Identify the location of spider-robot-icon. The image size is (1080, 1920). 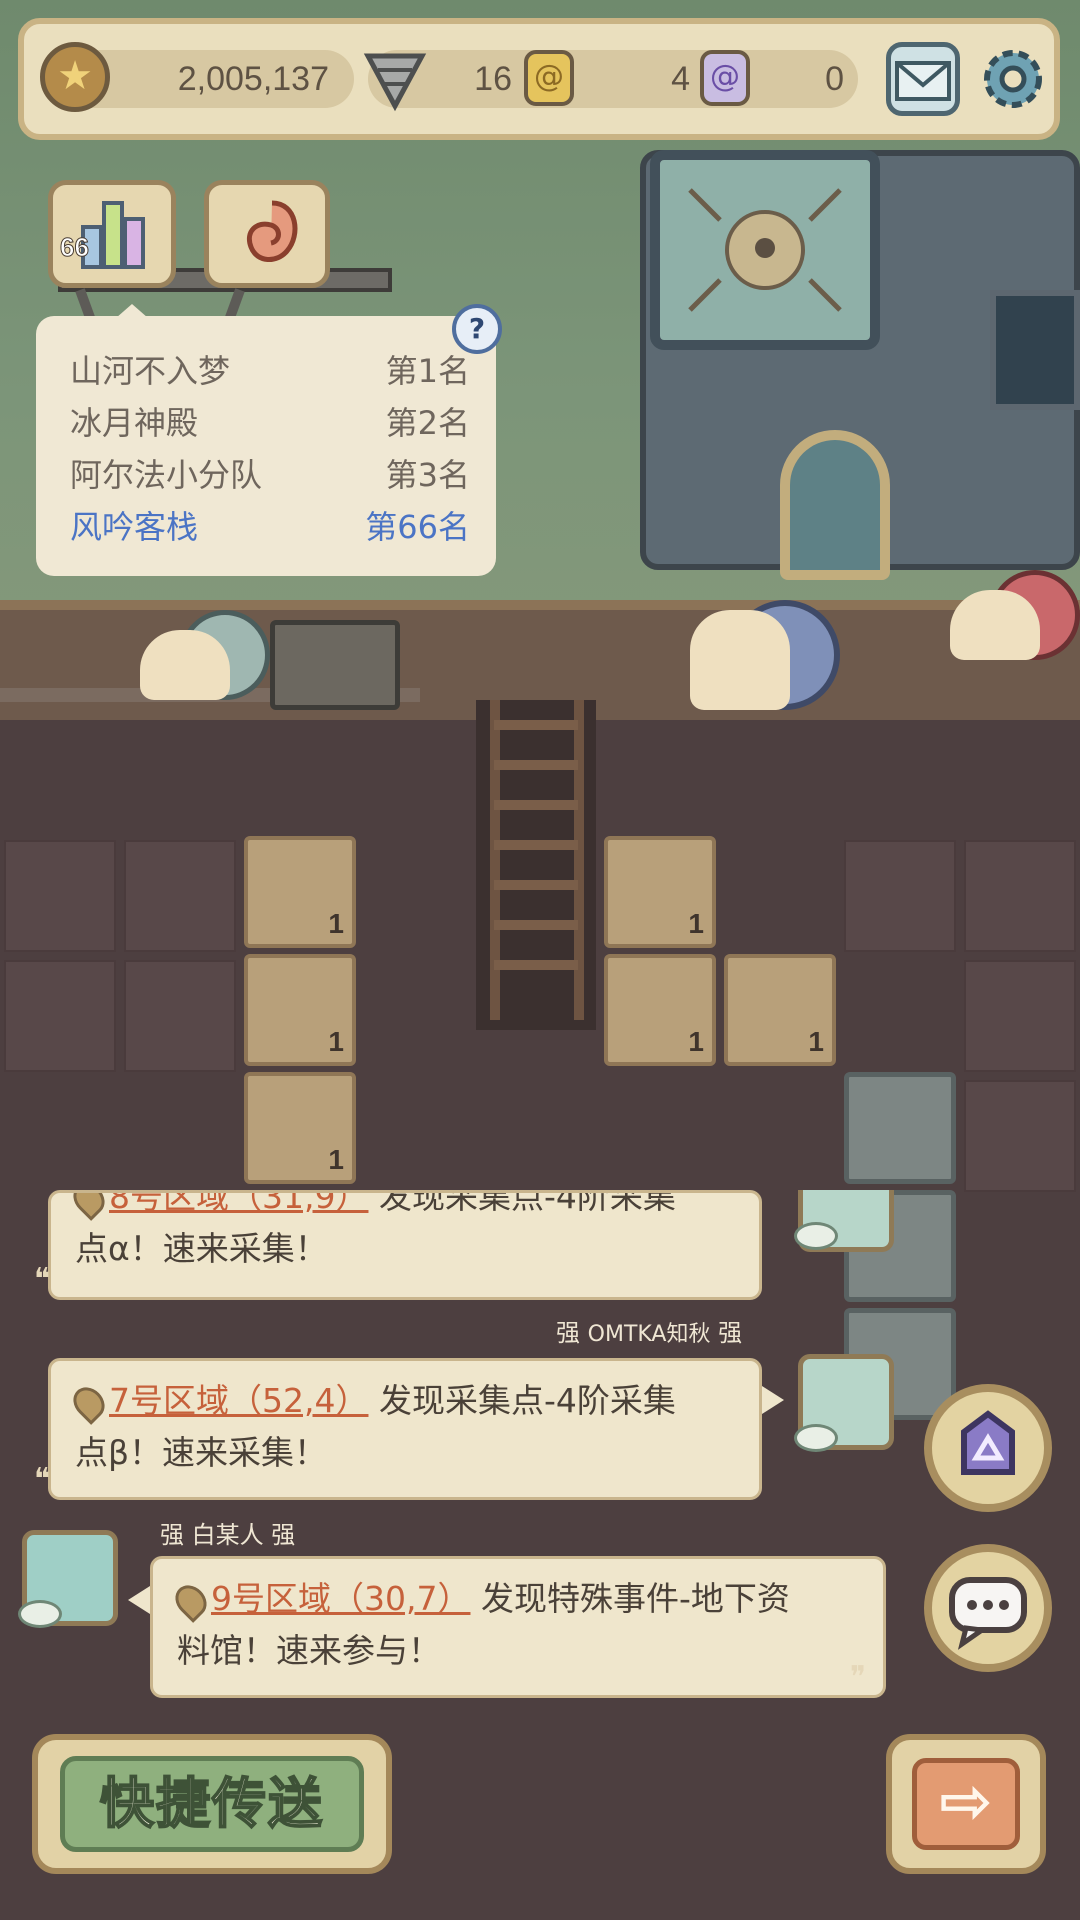
(765, 250).